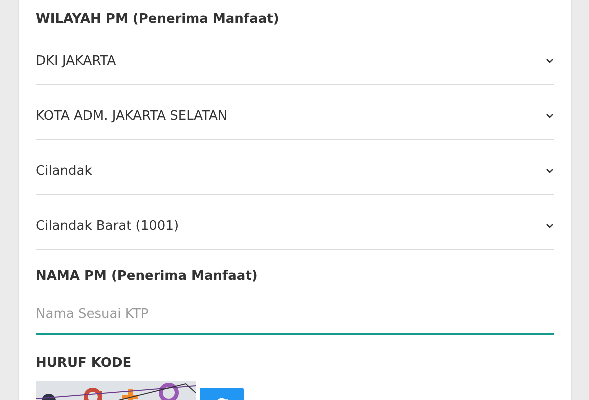 This screenshot has height=400, width=589. Describe the element at coordinates (295, 57) in the screenshot. I see `dropdown-select: DKI JAKARTA` at that location.